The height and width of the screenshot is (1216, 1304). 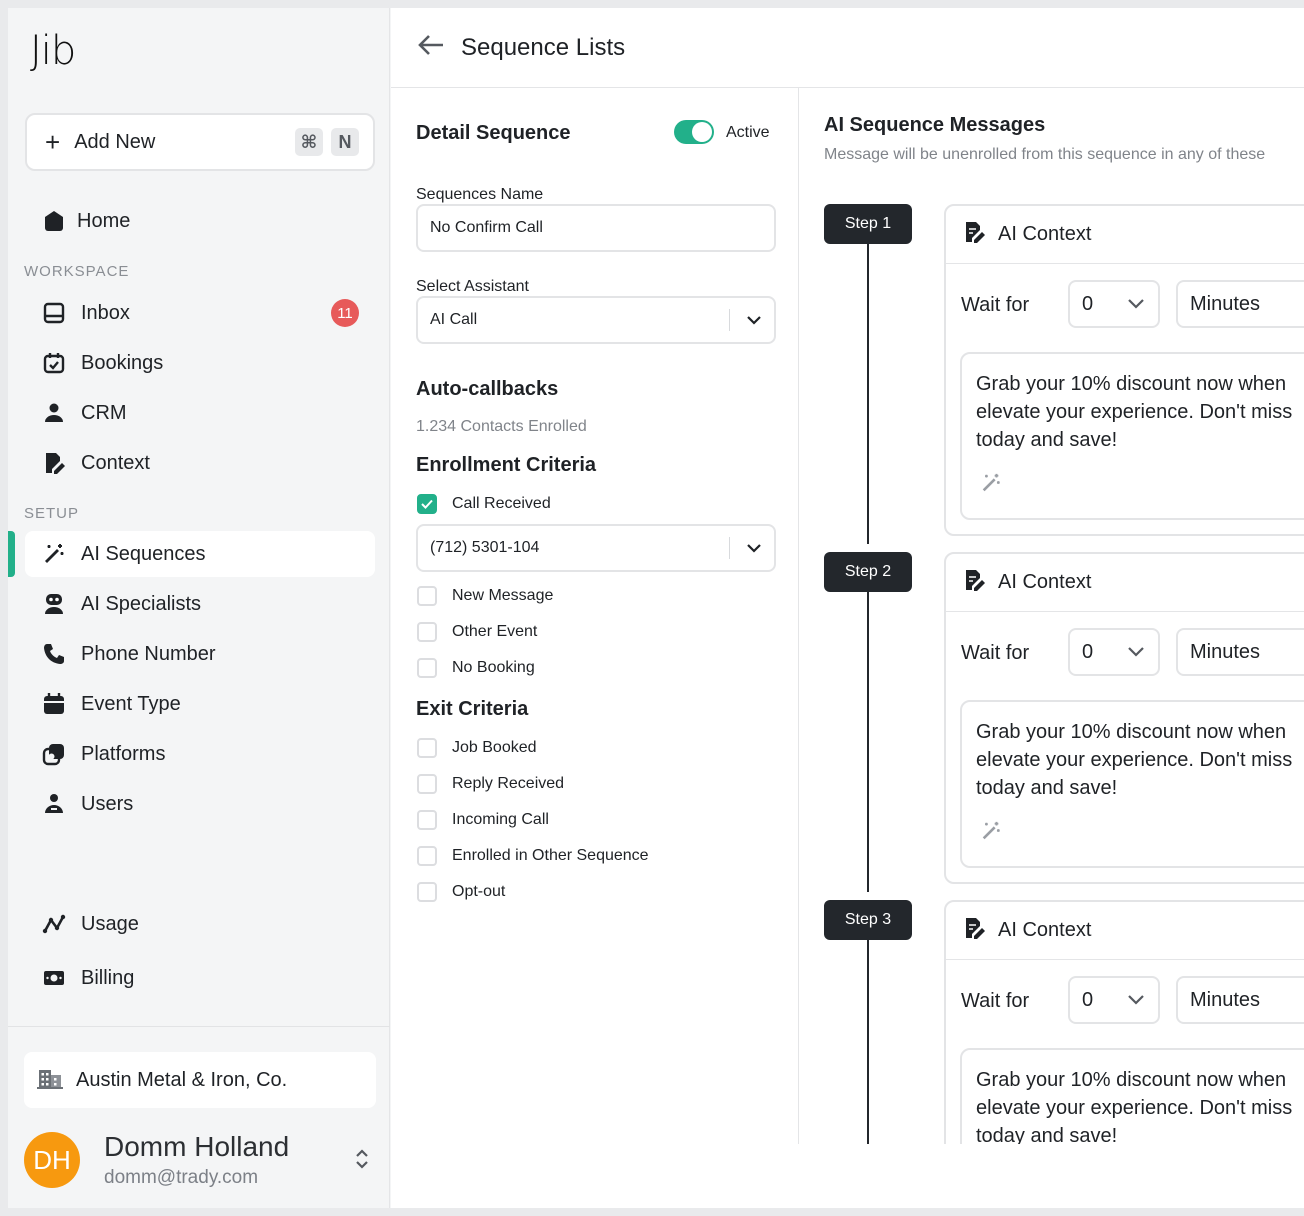 I want to click on sidebar-item-phone-number: Phone Number, so click(x=200, y=654).